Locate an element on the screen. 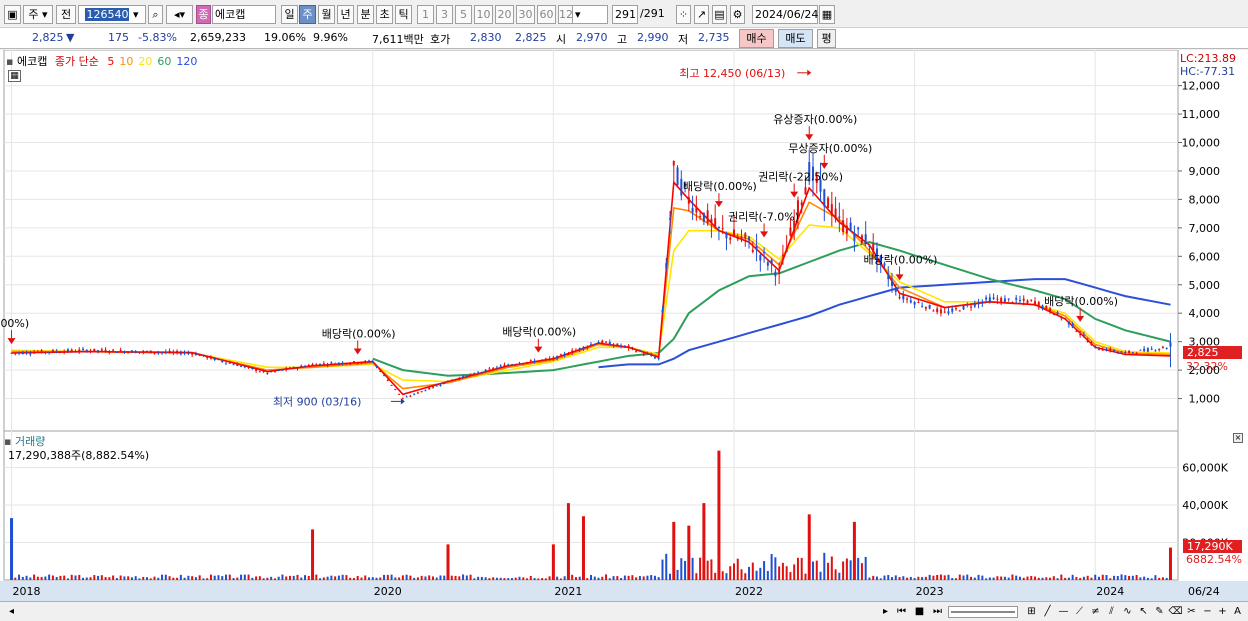 This screenshot has width=1248, height=621. volume-tag: 17,290K is located at coordinates (1212, 546).